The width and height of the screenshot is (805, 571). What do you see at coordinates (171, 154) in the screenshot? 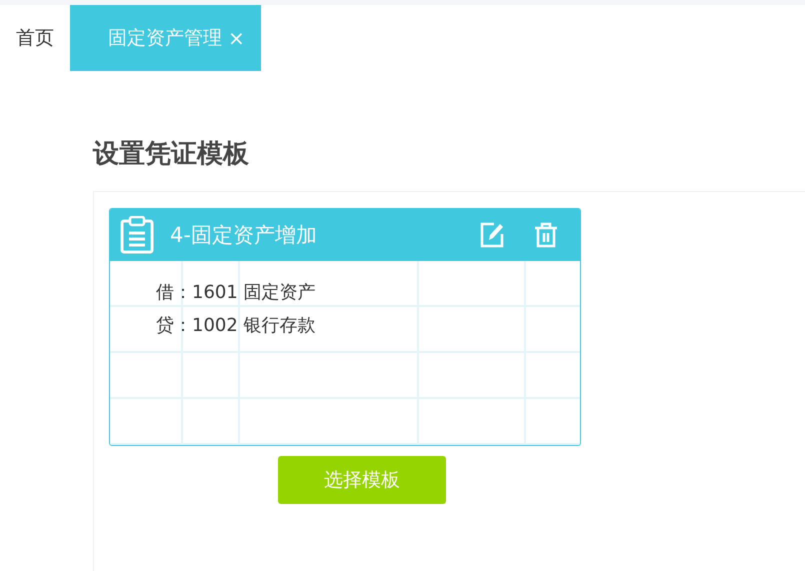
I see `page-title: 设置凭证模板` at bounding box center [171, 154].